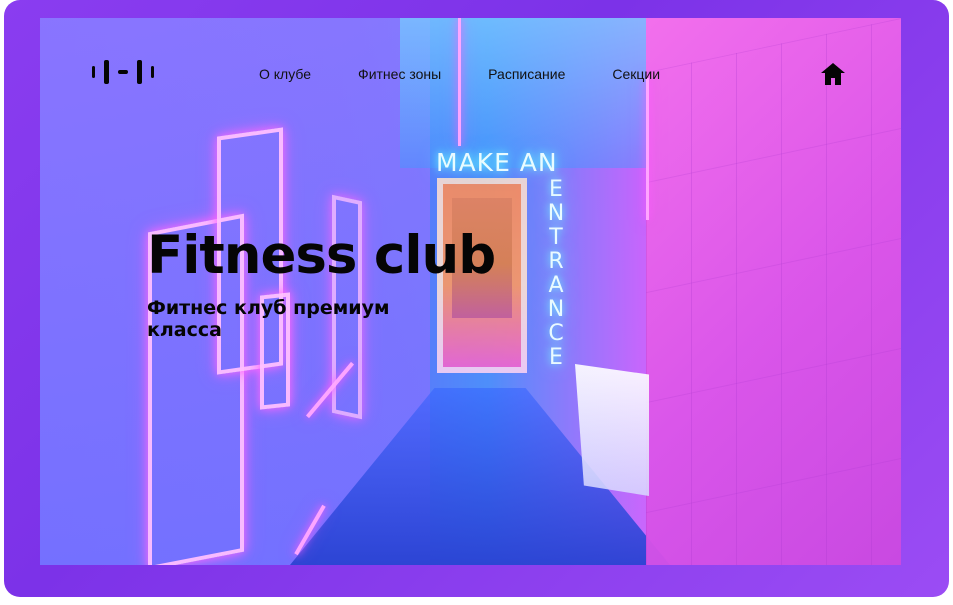  I want to click on dumbbell-right-plate, so click(139, 72).